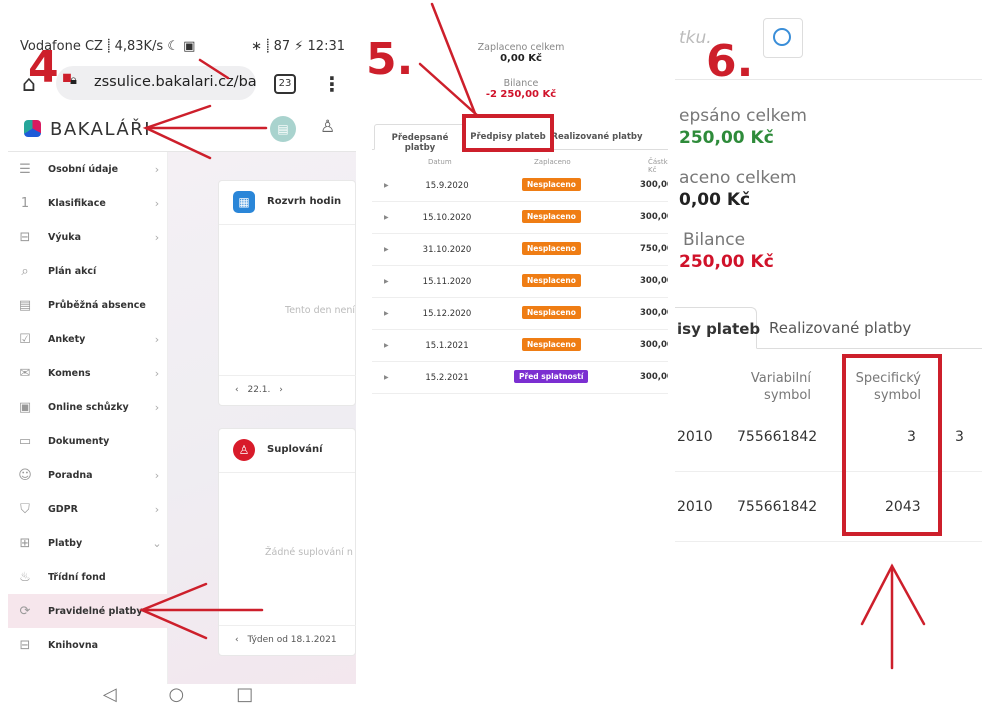  What do you see at coordinates (214, 69) in the screenshot?
I see `arrow-to-url` at bounding box center [214, 69].